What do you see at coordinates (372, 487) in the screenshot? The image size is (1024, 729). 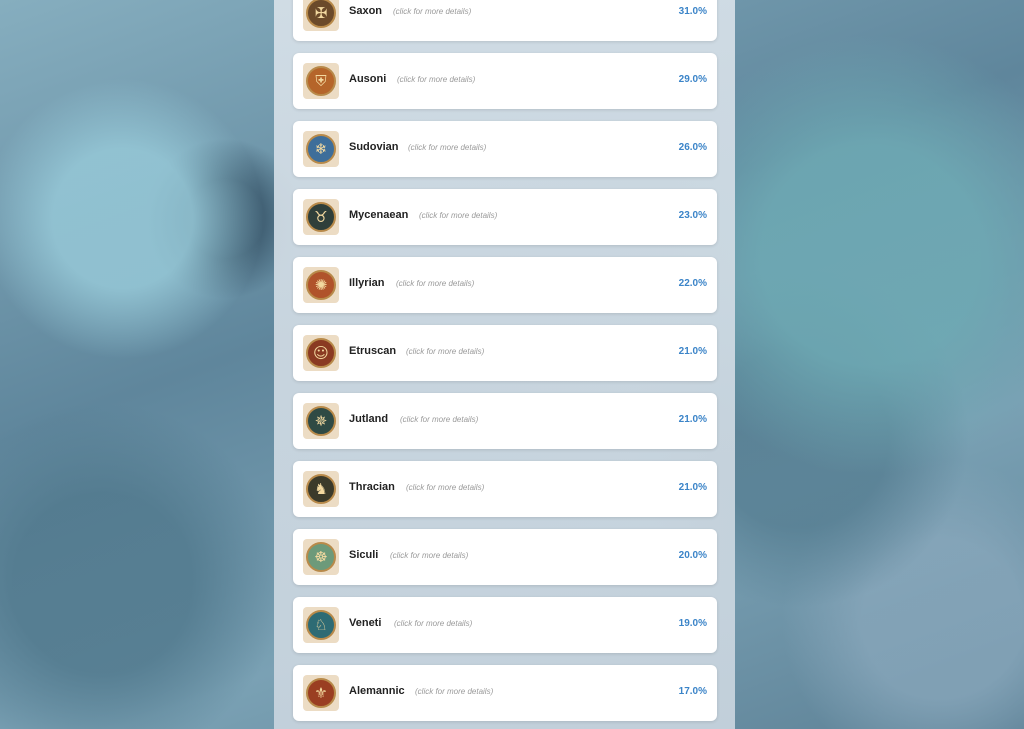 I see `result-name: Thracian` at bounding box center [372, 487].